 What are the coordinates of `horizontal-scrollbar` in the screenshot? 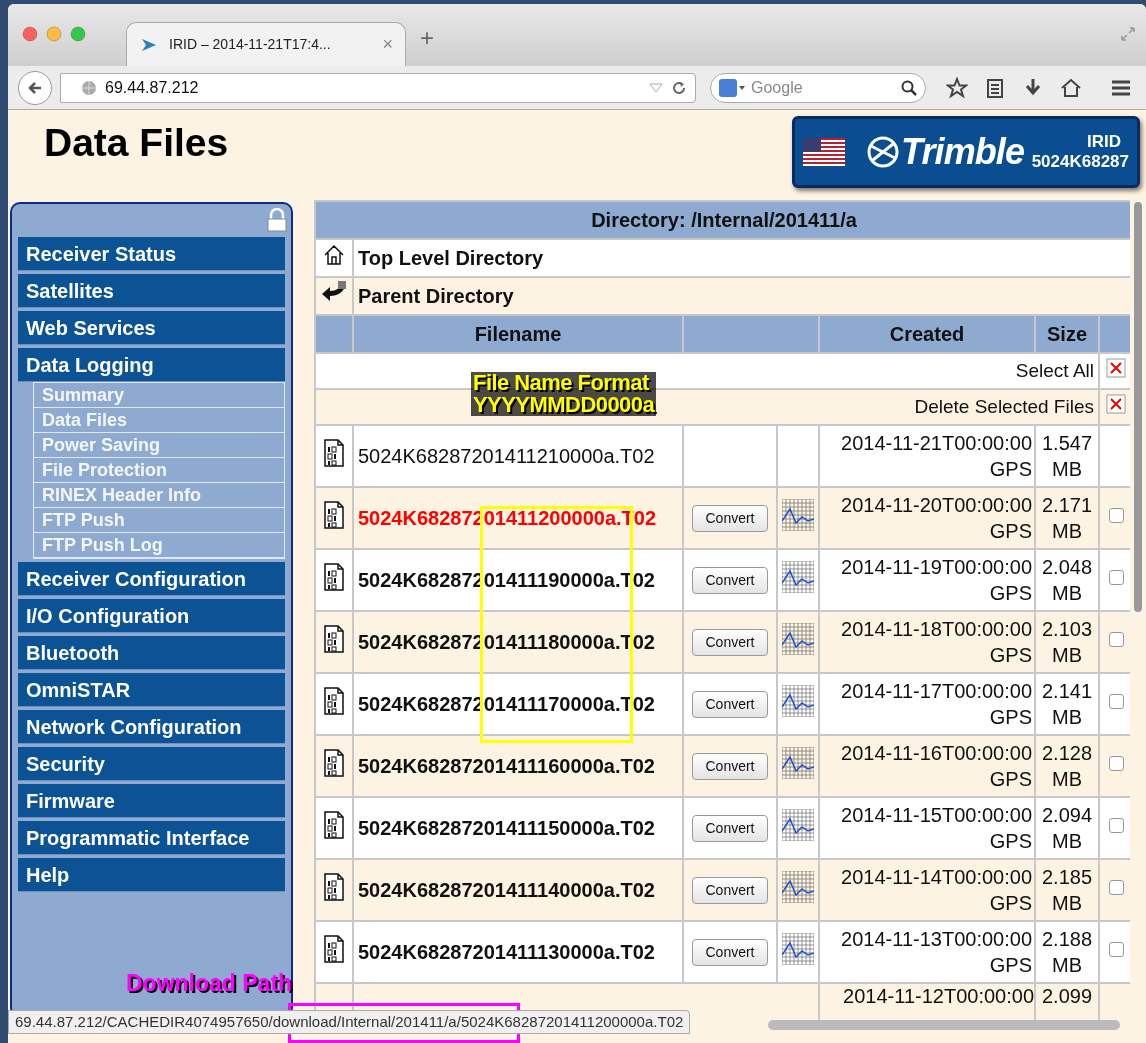 It's located at (944, 1025).